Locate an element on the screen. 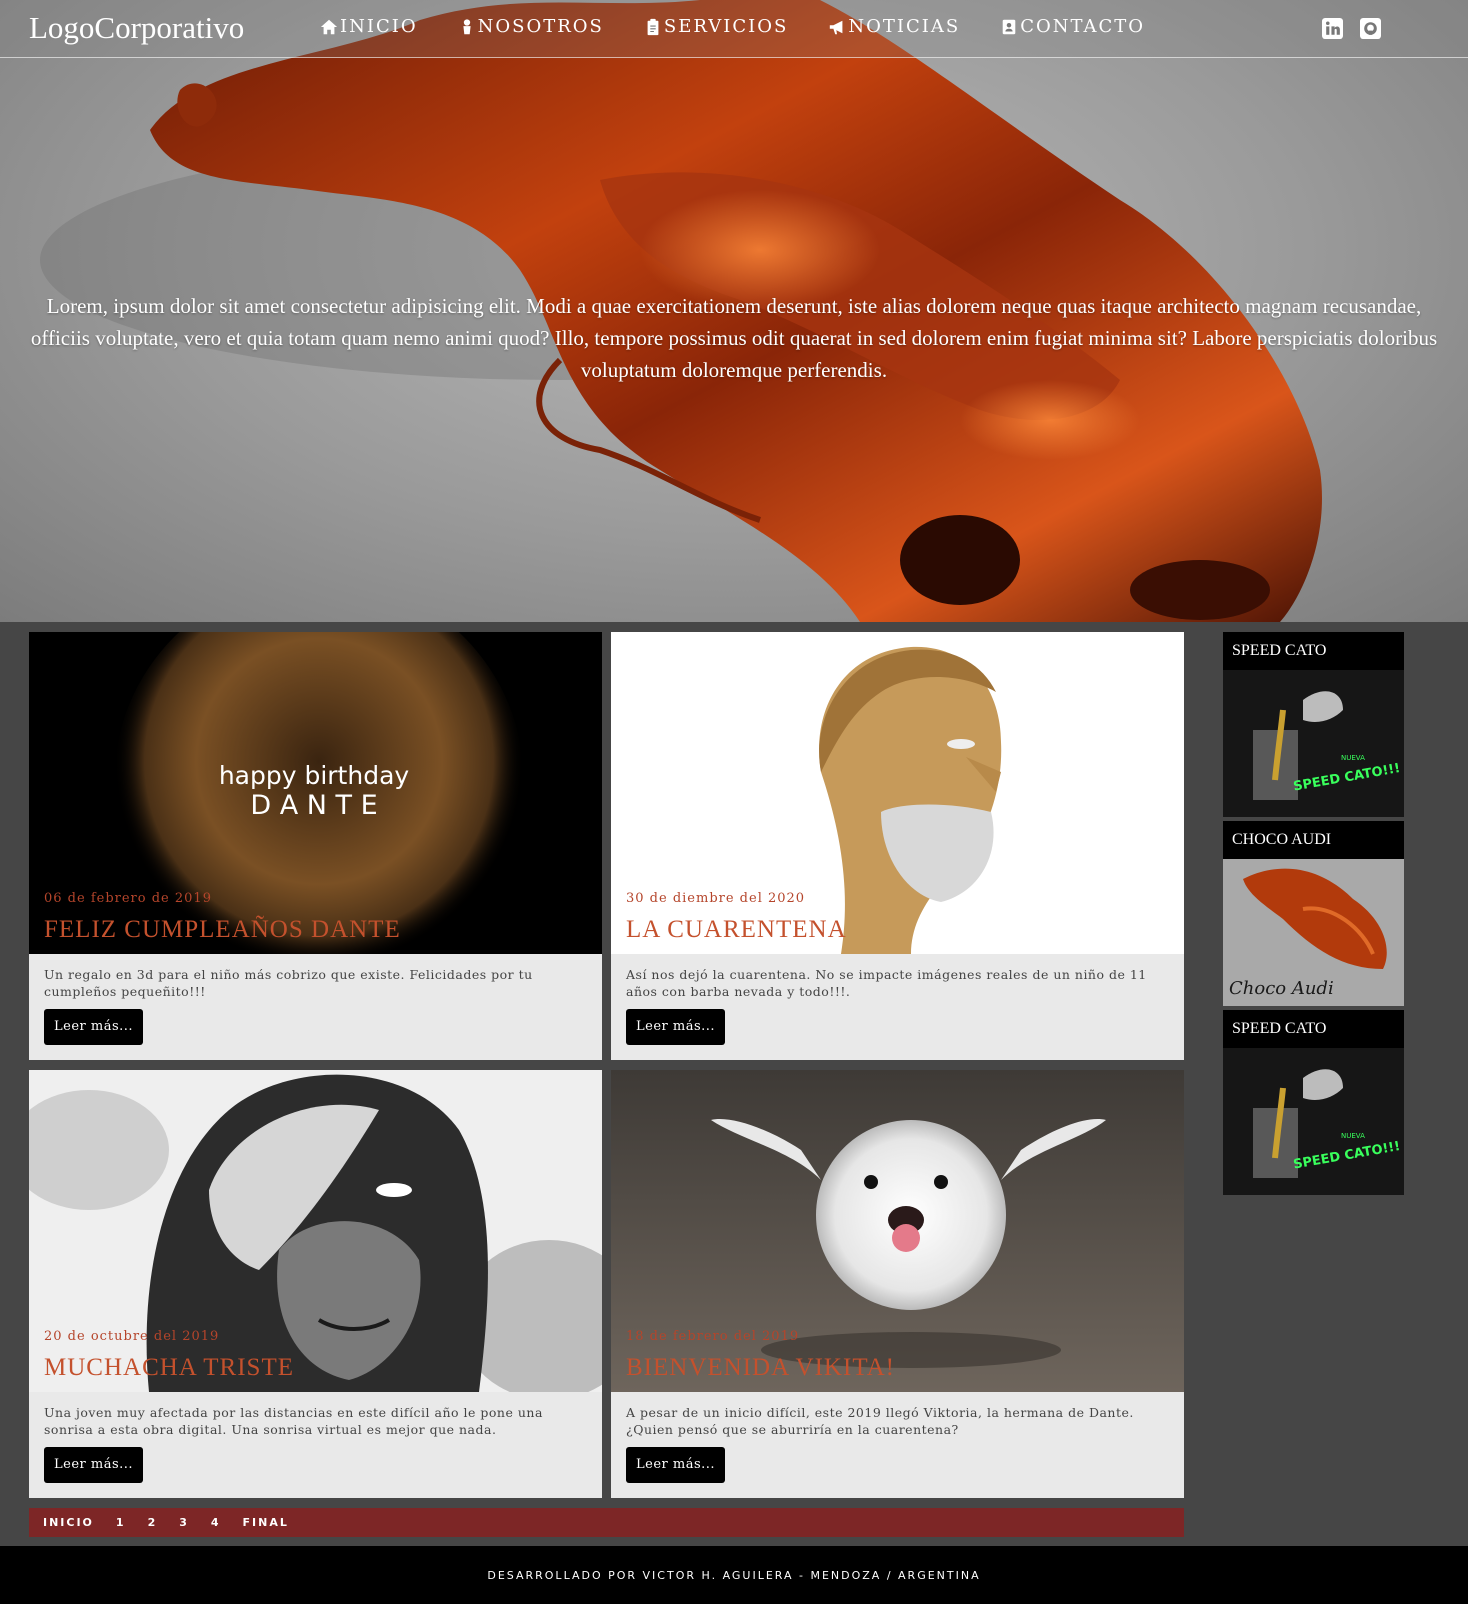 This screenshot has width=1468, height=1604. menu-item-contacto: CONTACTO is located at coordinates (1072, 26).